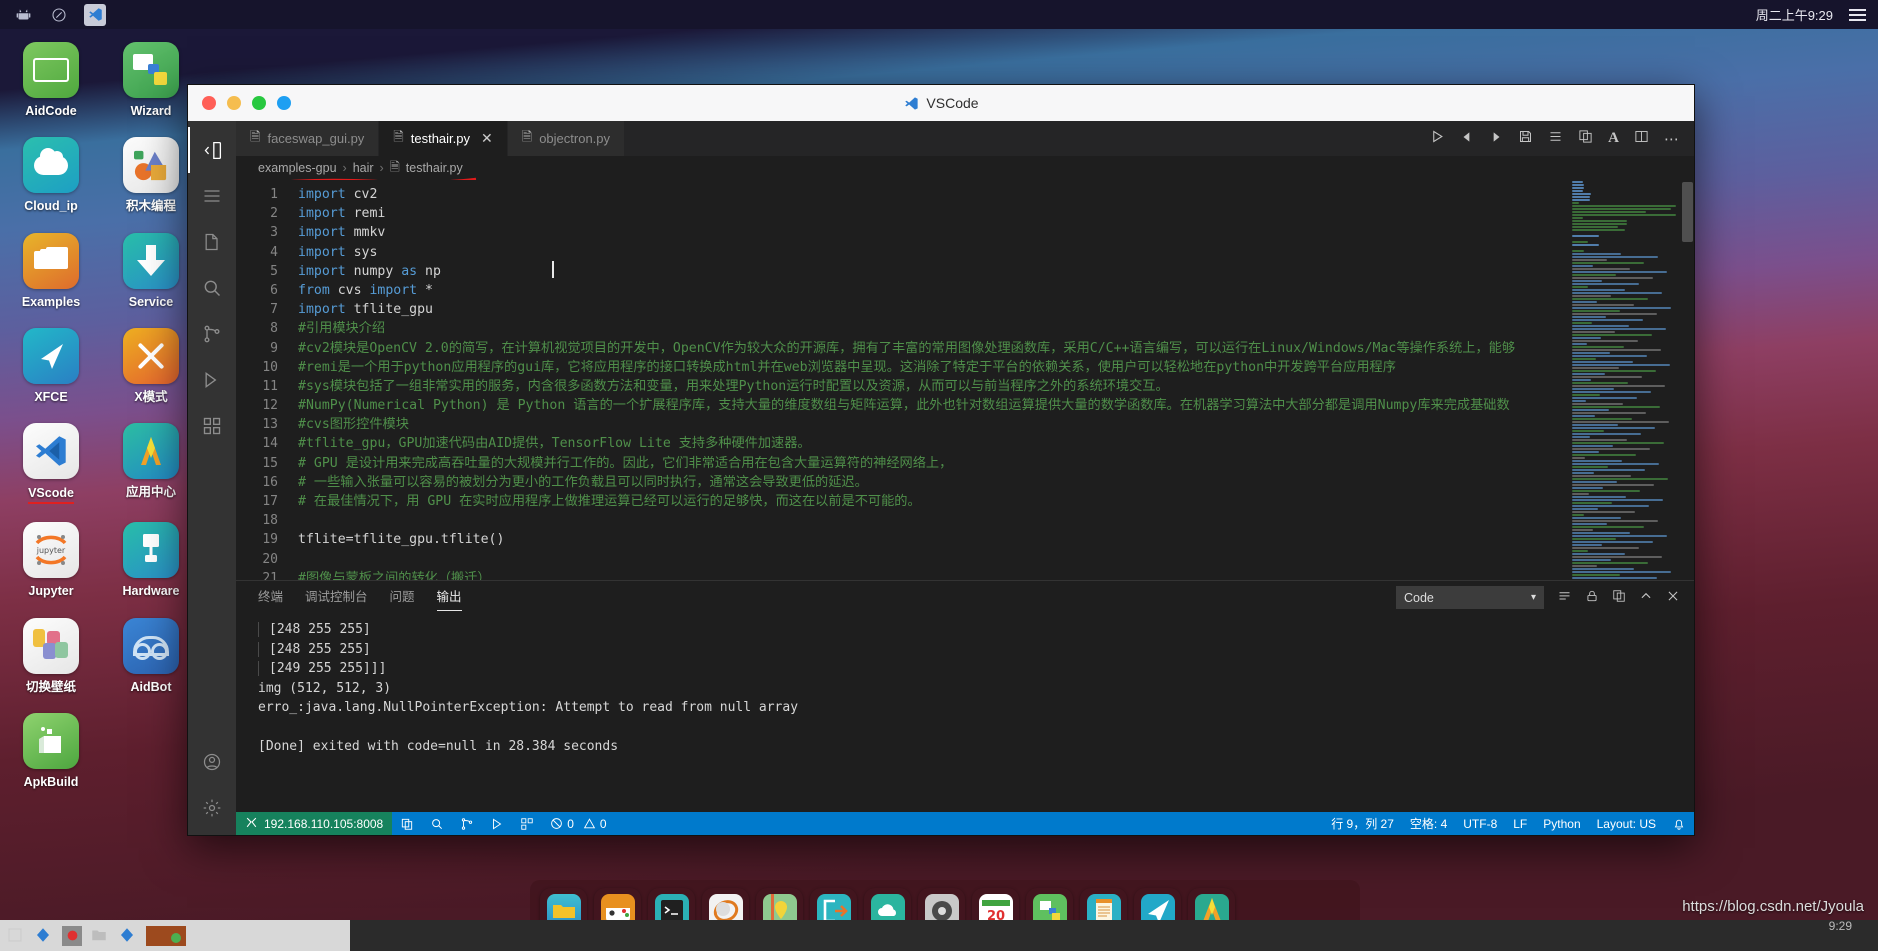 The image size is (1878, 951). Describe the element at coordinates (996, 213) in the screenshot. I see `code-line: import remi` at that location.